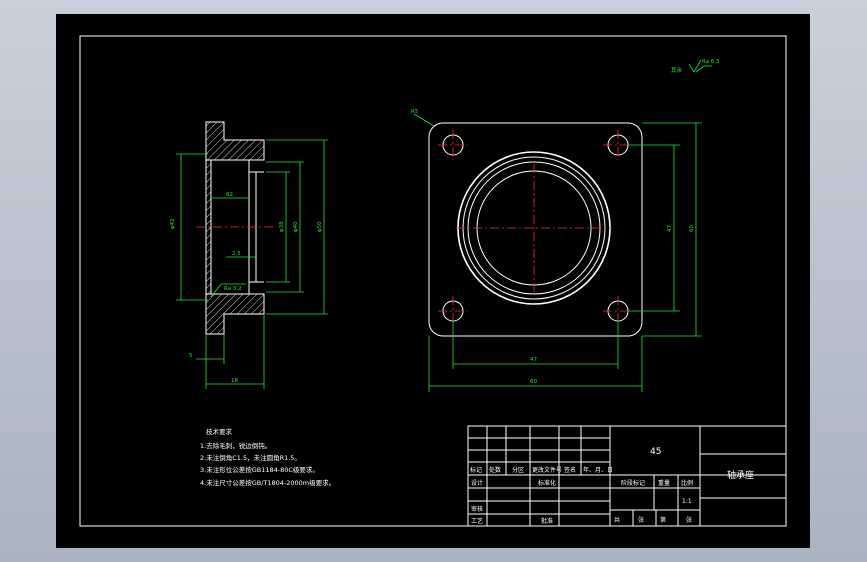 This screenshot has height=562, width=867. I want to click on tb-scale: 1:1, so click(687, 501).